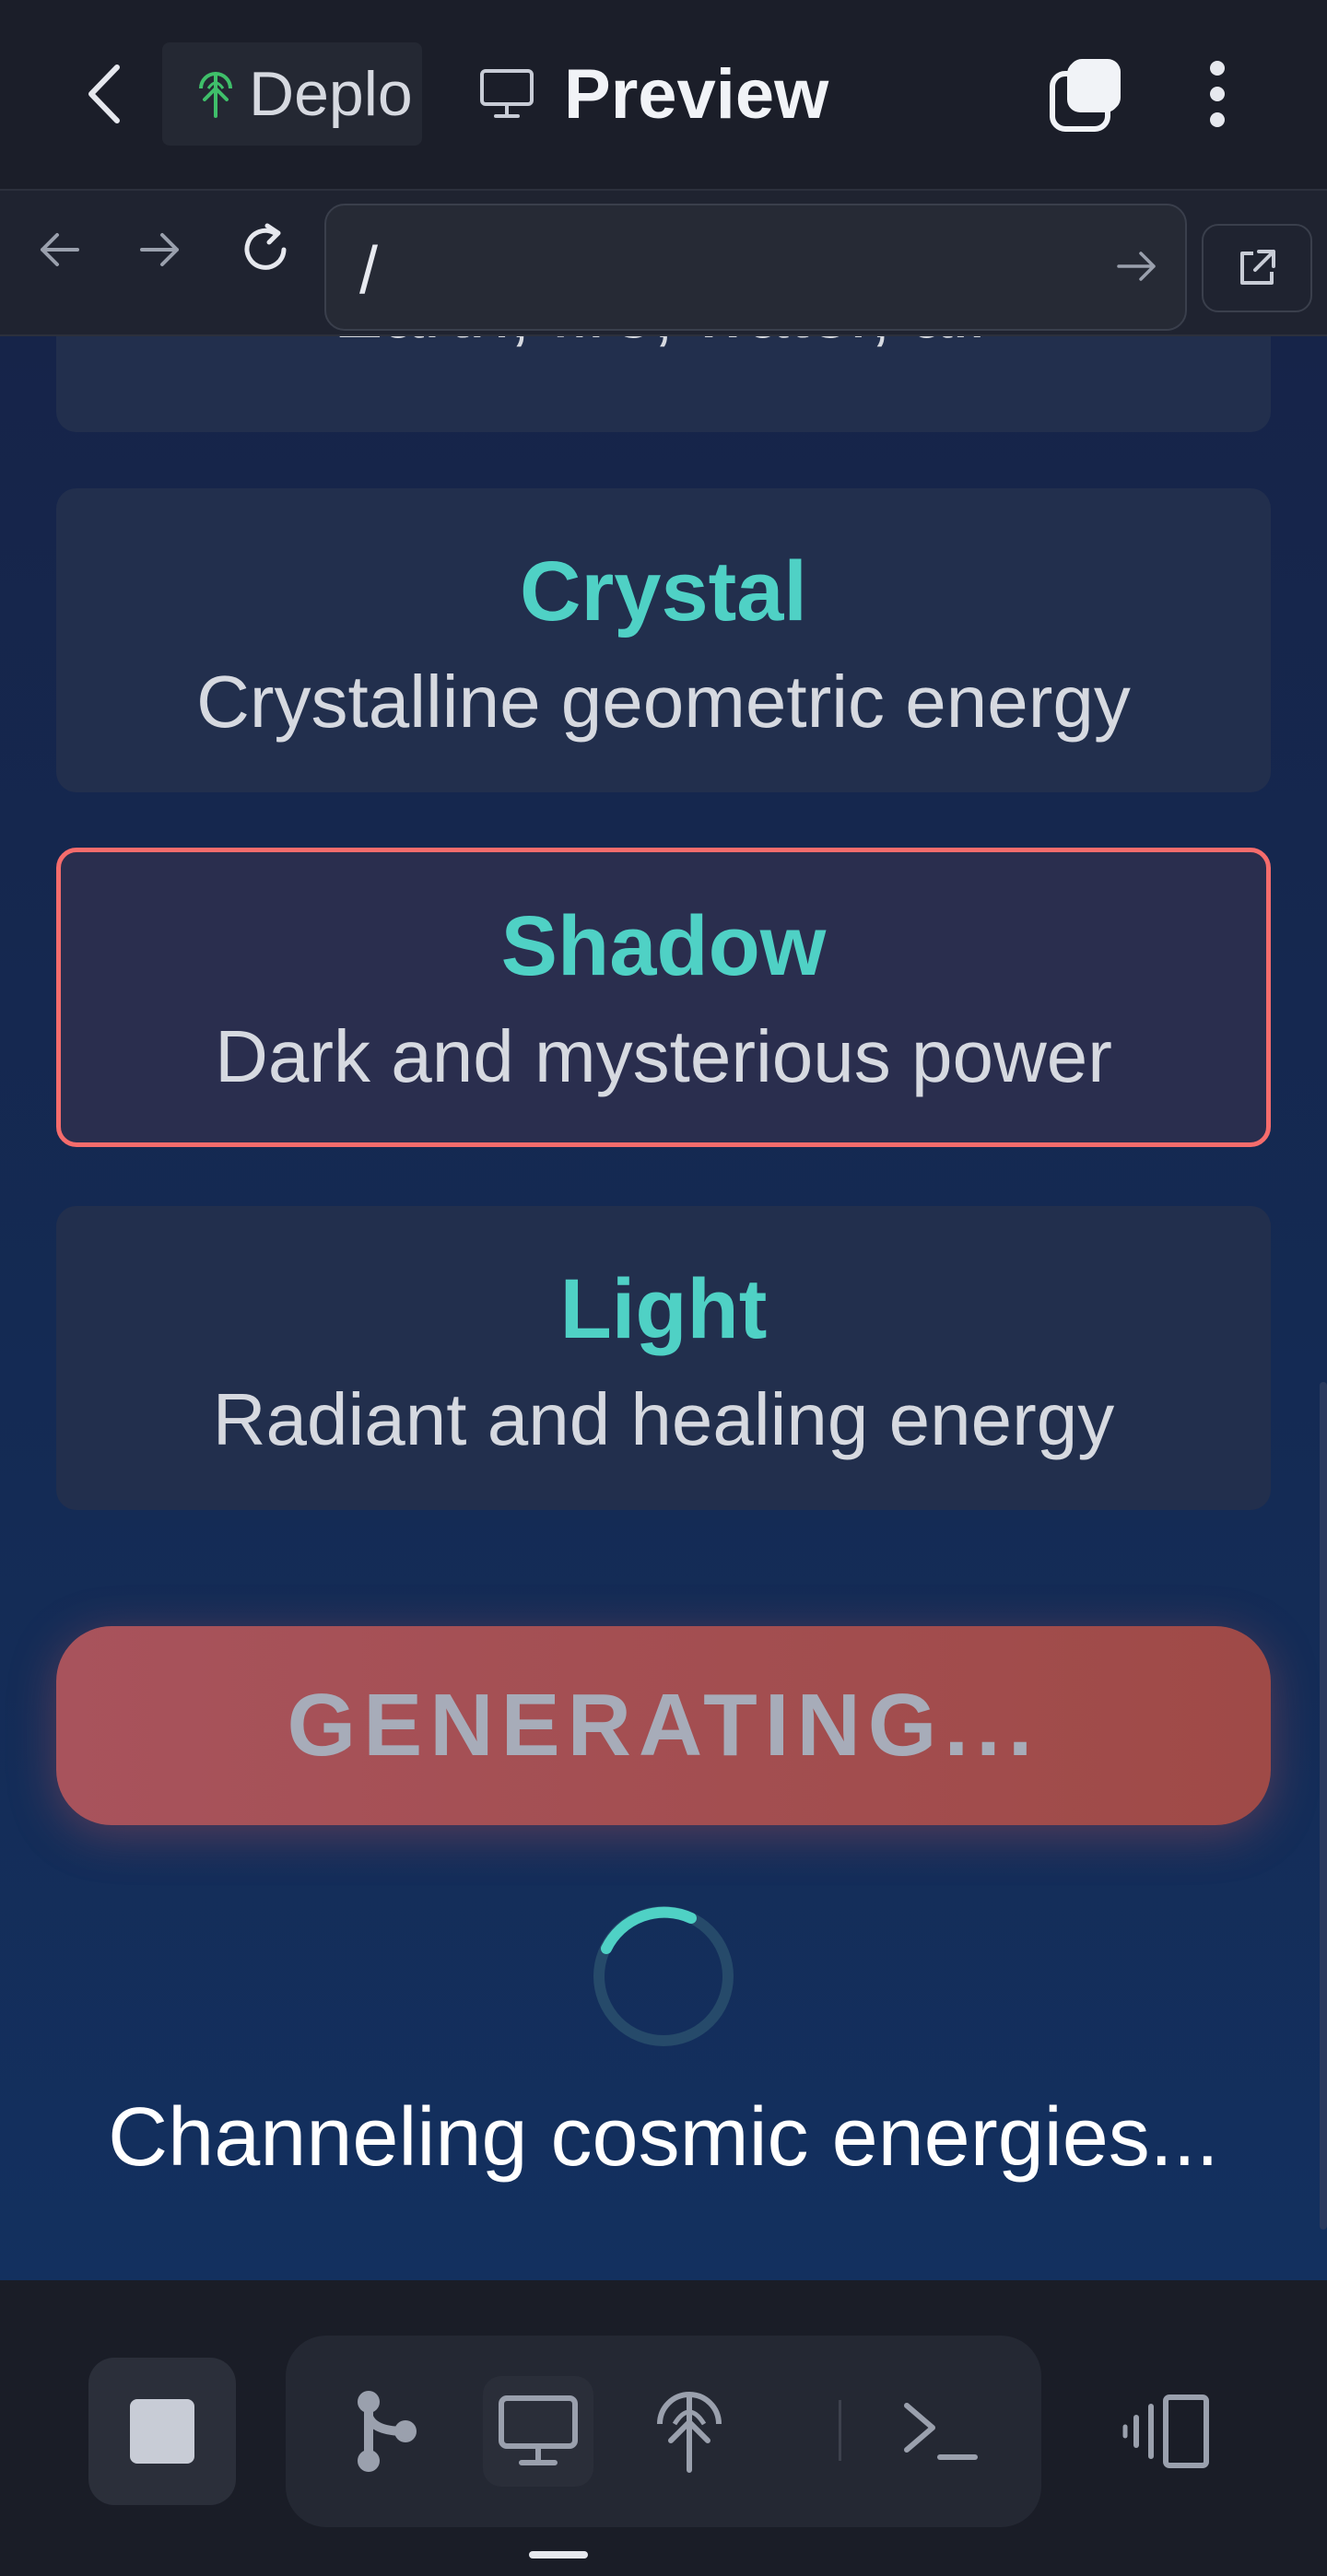 This screenshot has width=1327, height=2576. What do you see at coordinates (696, 94) in the screenshot?
I see `tab-preview-label: Preview` at bounding box center [696, 94].